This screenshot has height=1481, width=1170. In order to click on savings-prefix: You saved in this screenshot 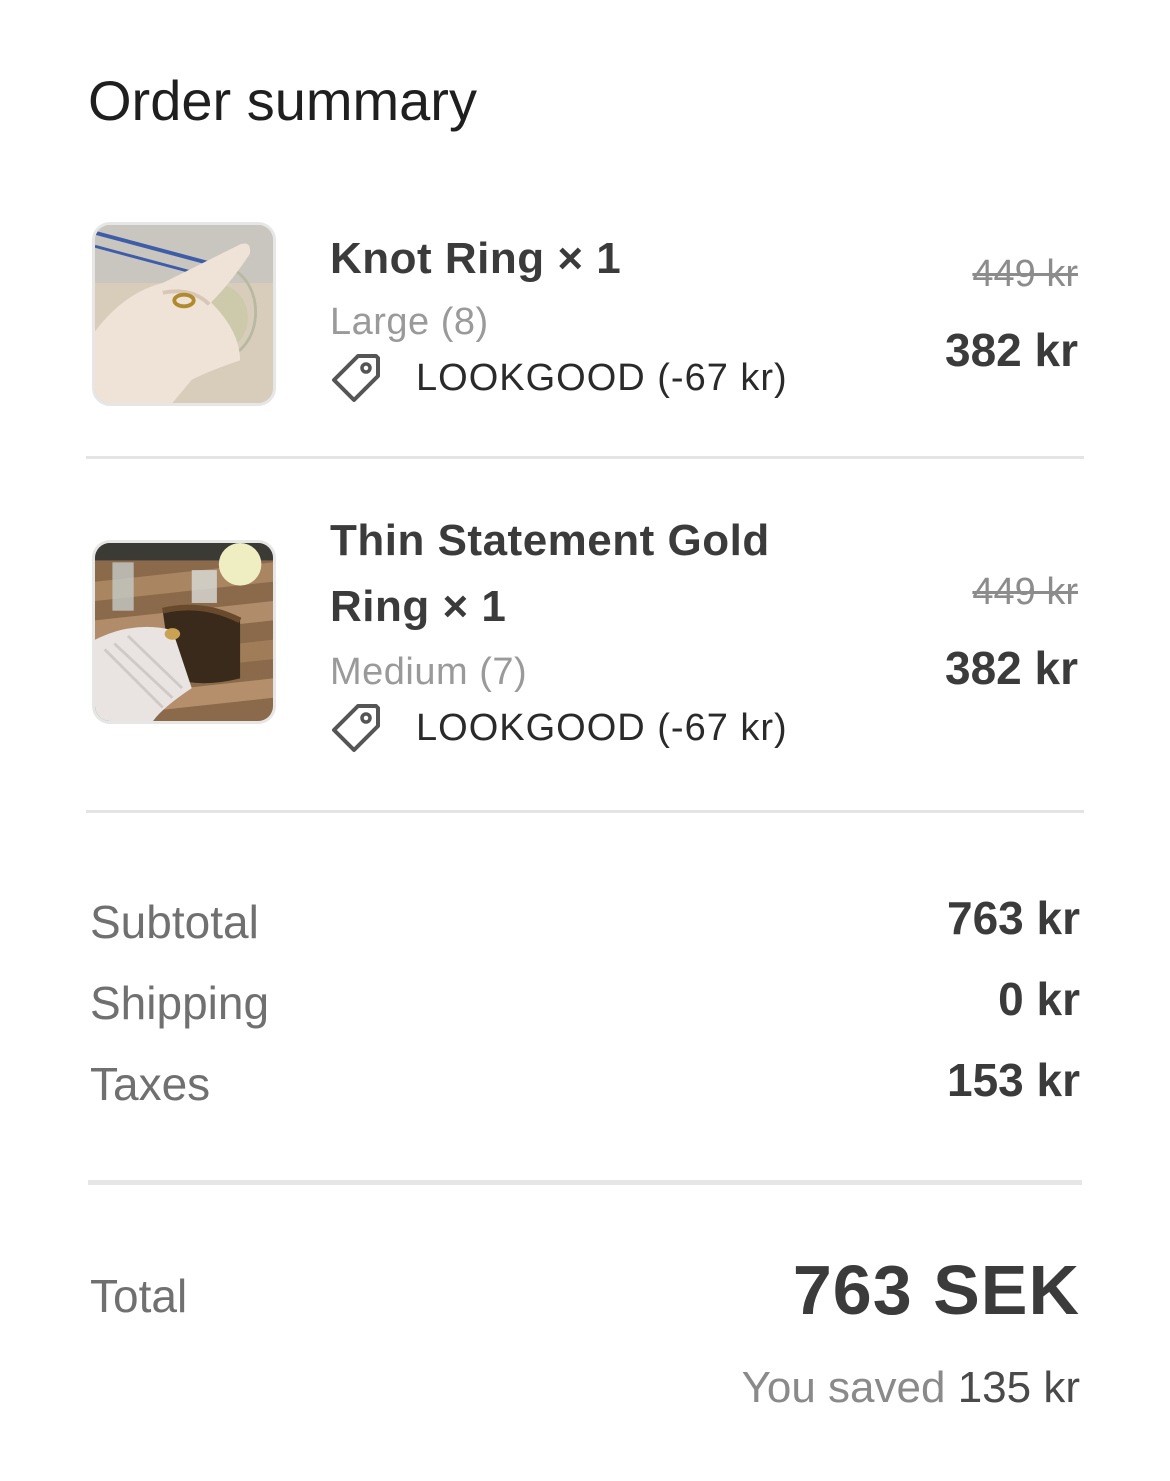, I will do `click(843, 1387)`.